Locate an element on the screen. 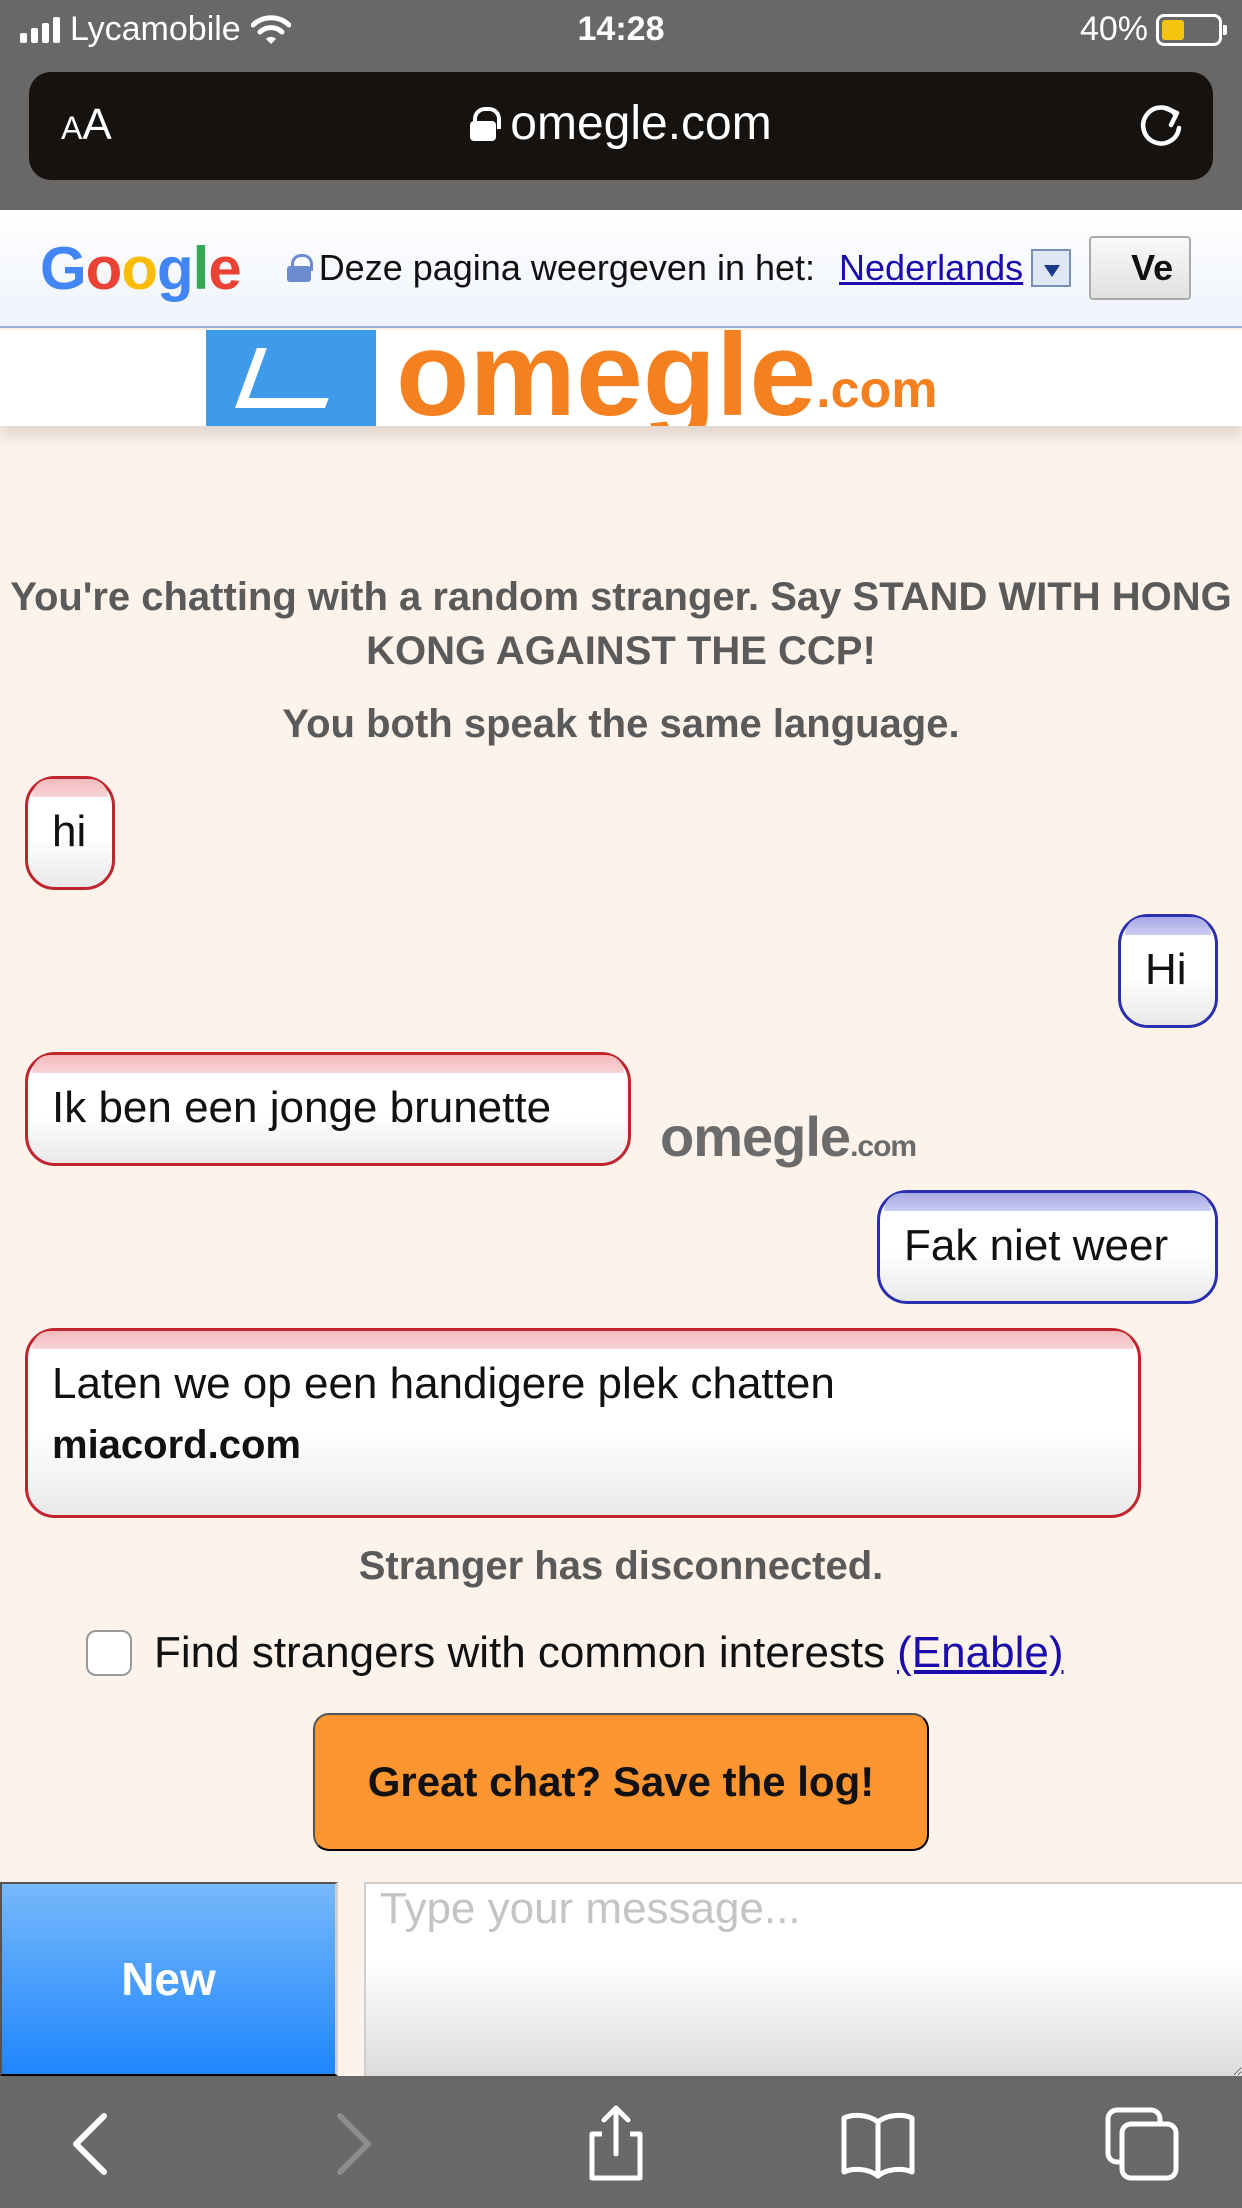 The height and width of the screenshot is (2208, 1242). translate-button: Ve is located at coordinates (1140, 268).